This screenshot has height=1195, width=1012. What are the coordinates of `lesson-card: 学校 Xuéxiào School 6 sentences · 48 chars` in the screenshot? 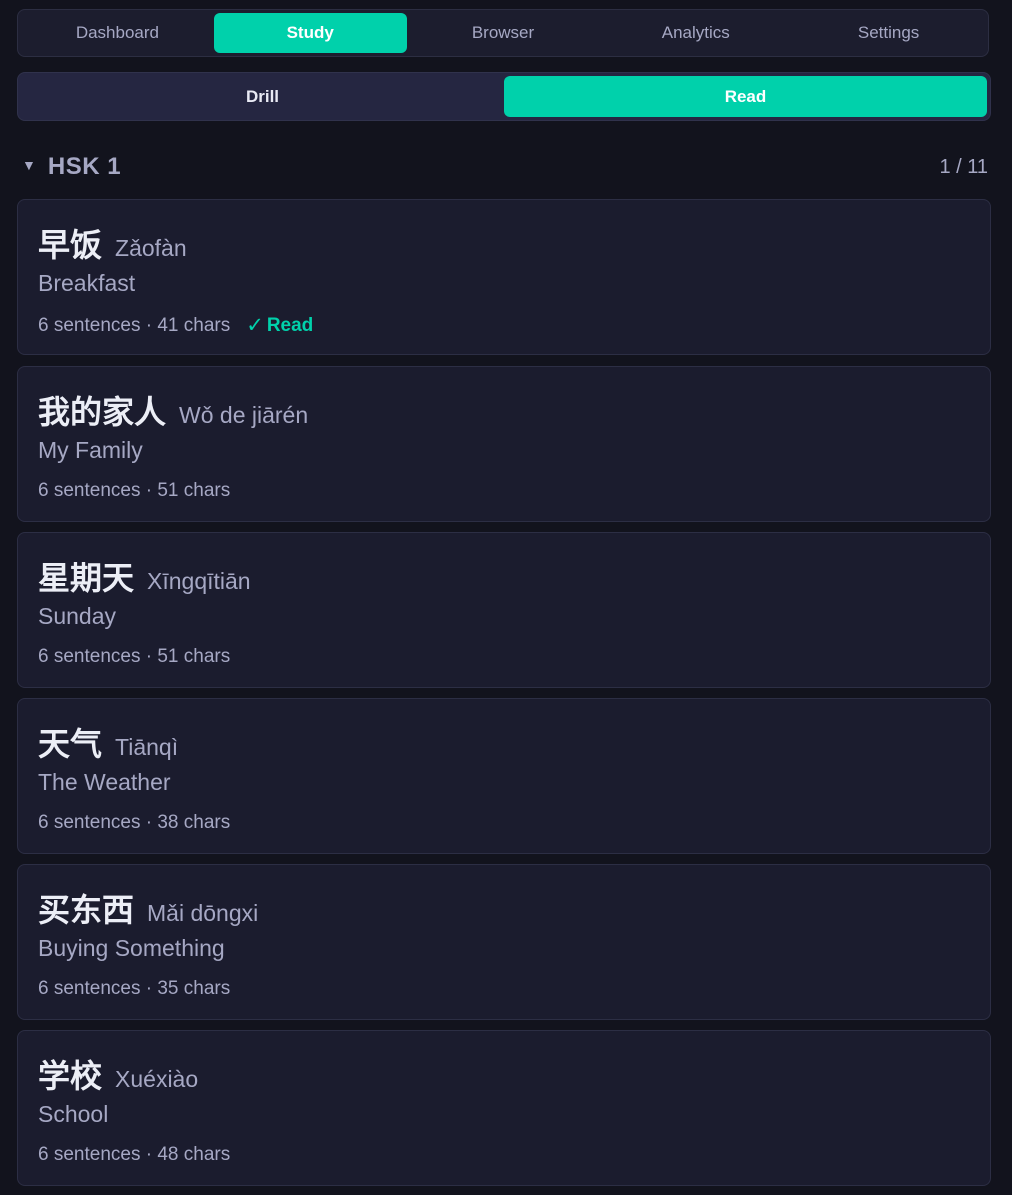 It's located at (504, 1108).